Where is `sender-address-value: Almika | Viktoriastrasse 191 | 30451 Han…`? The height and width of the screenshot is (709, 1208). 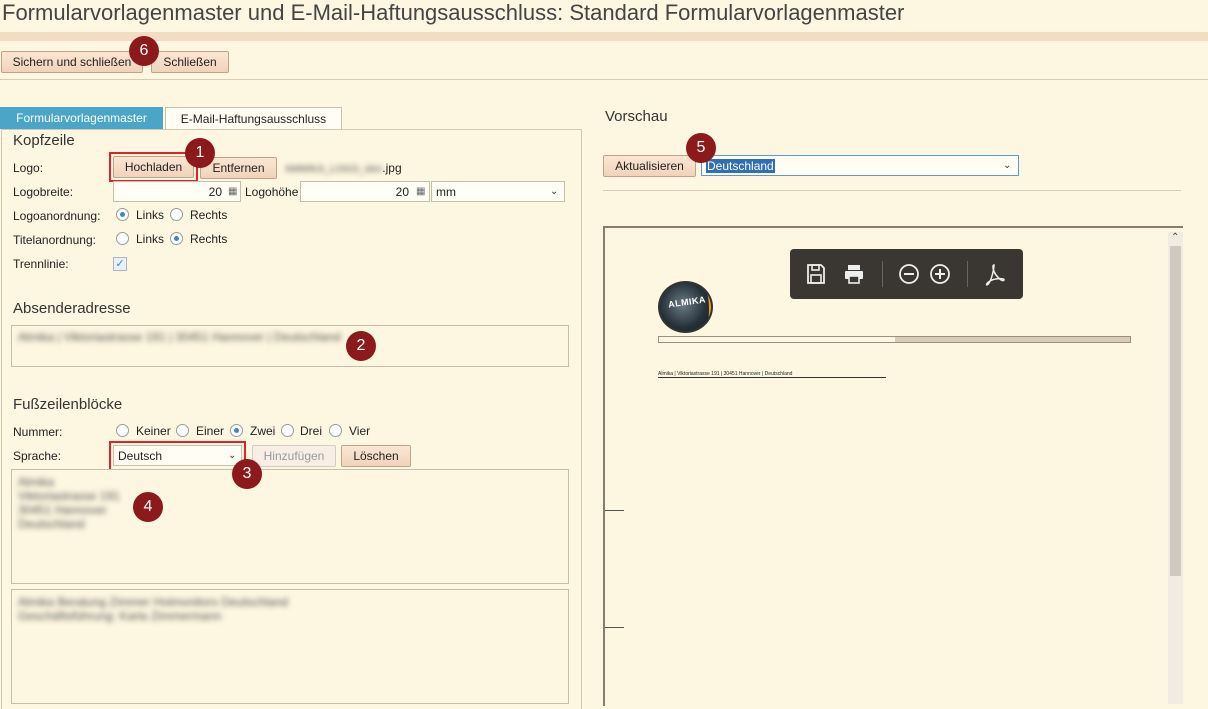
sender-address-value: Almika | Viktoriastrasse 191 | 30451 Han… is located at coordinates (179, 337).